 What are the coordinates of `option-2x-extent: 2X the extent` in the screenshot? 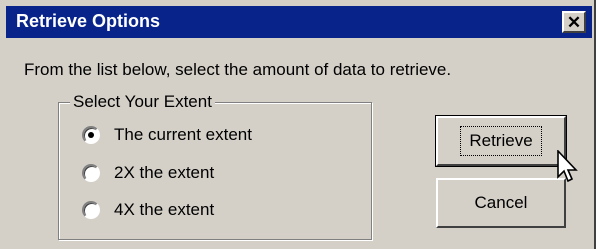 It's located at (148, 173).